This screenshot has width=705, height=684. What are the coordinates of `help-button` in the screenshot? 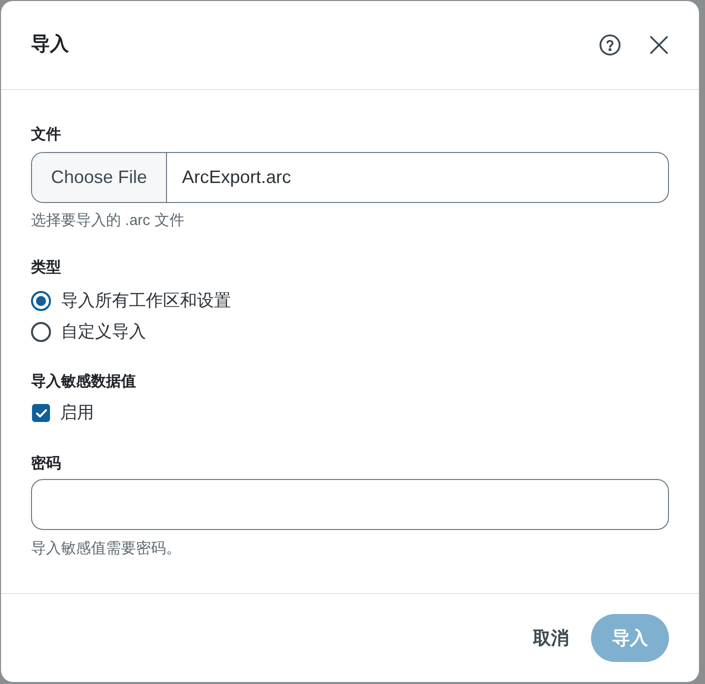 It's located at (610, 45).